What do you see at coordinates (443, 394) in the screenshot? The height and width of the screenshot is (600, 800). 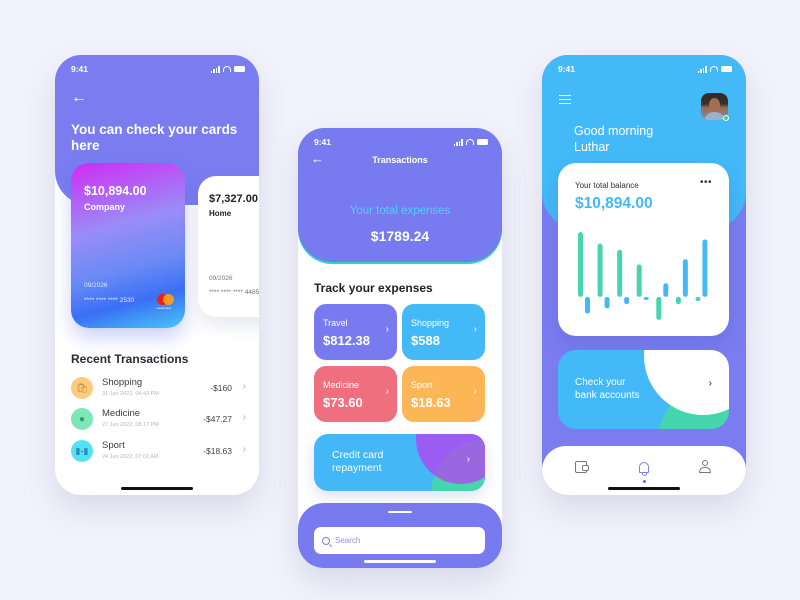 I see `category-tile-sport: Sport $18.63 ›` at bounding box center [443, 394].